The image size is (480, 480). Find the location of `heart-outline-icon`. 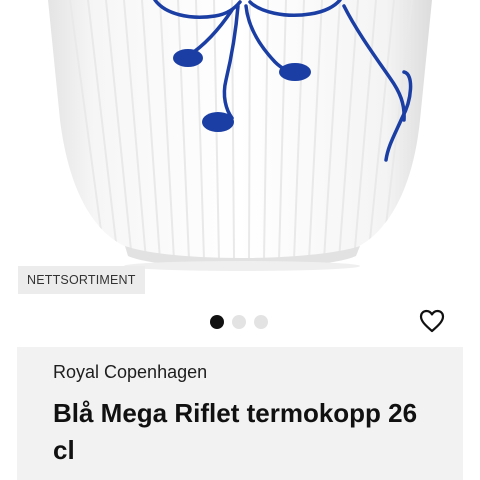

heart-outline-icon is located at coordinates (432, 321).